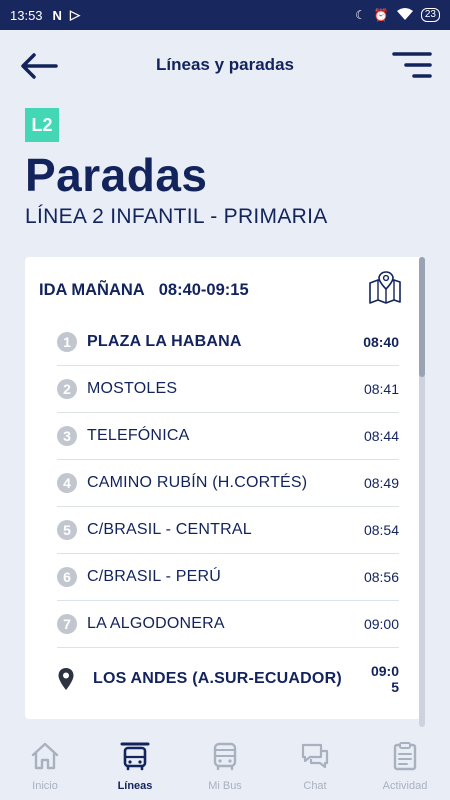 The image size is (450, 800). Describe the element at coordinates (225, 786) in the screenshot. I see `nav-label: Mi Bus` at that location.